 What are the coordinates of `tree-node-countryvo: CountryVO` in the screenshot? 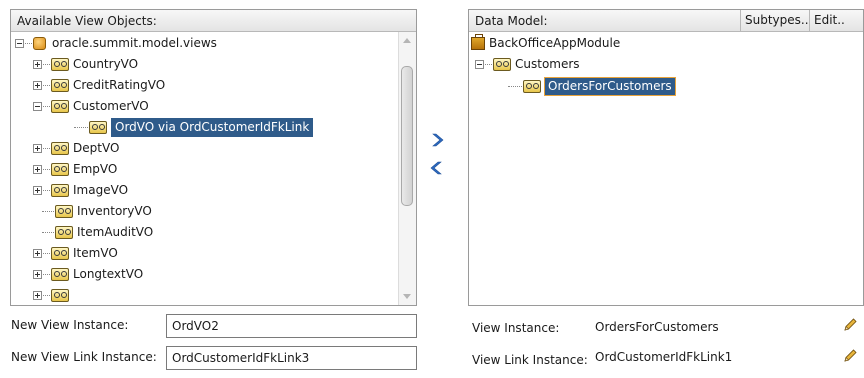 It's located at (85, 64).